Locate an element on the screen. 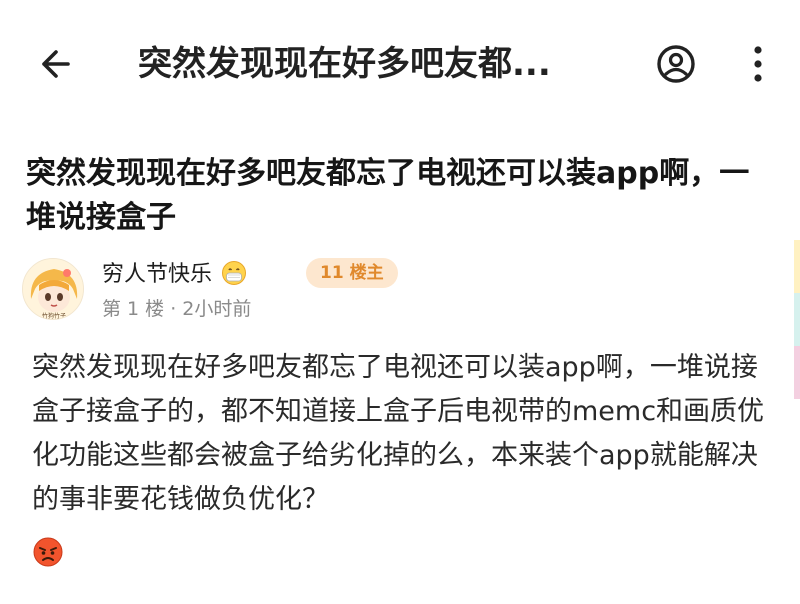  arrow-left-icon is located at coordinates (56, 64).